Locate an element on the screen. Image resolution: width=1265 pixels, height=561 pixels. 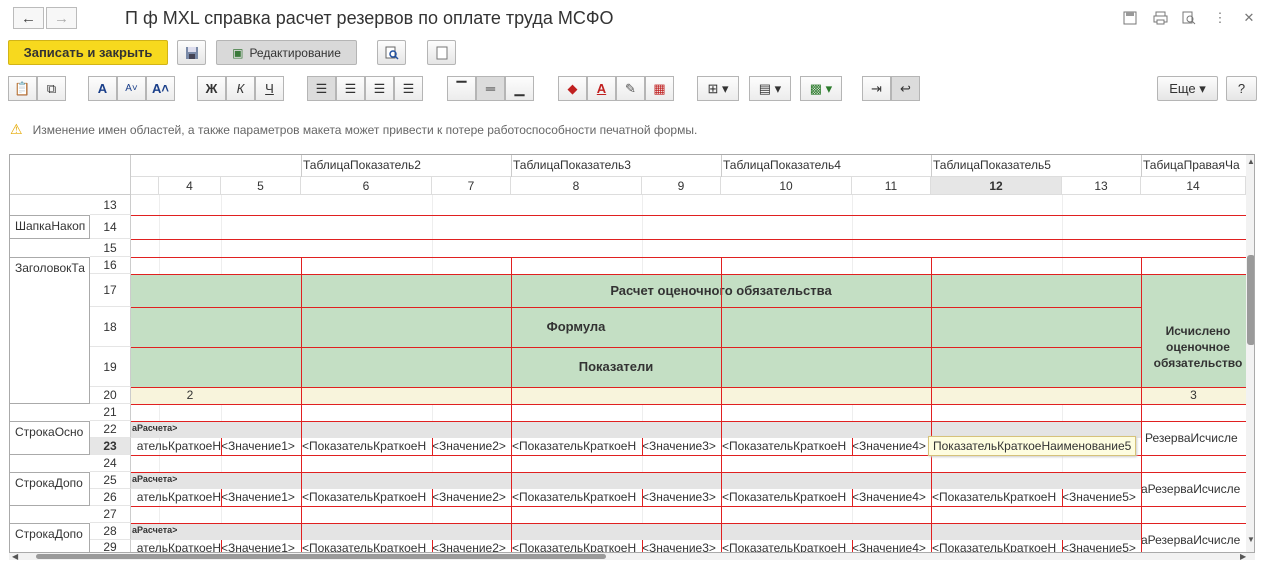
row-number: 16 is located at coordinates (110, 265).